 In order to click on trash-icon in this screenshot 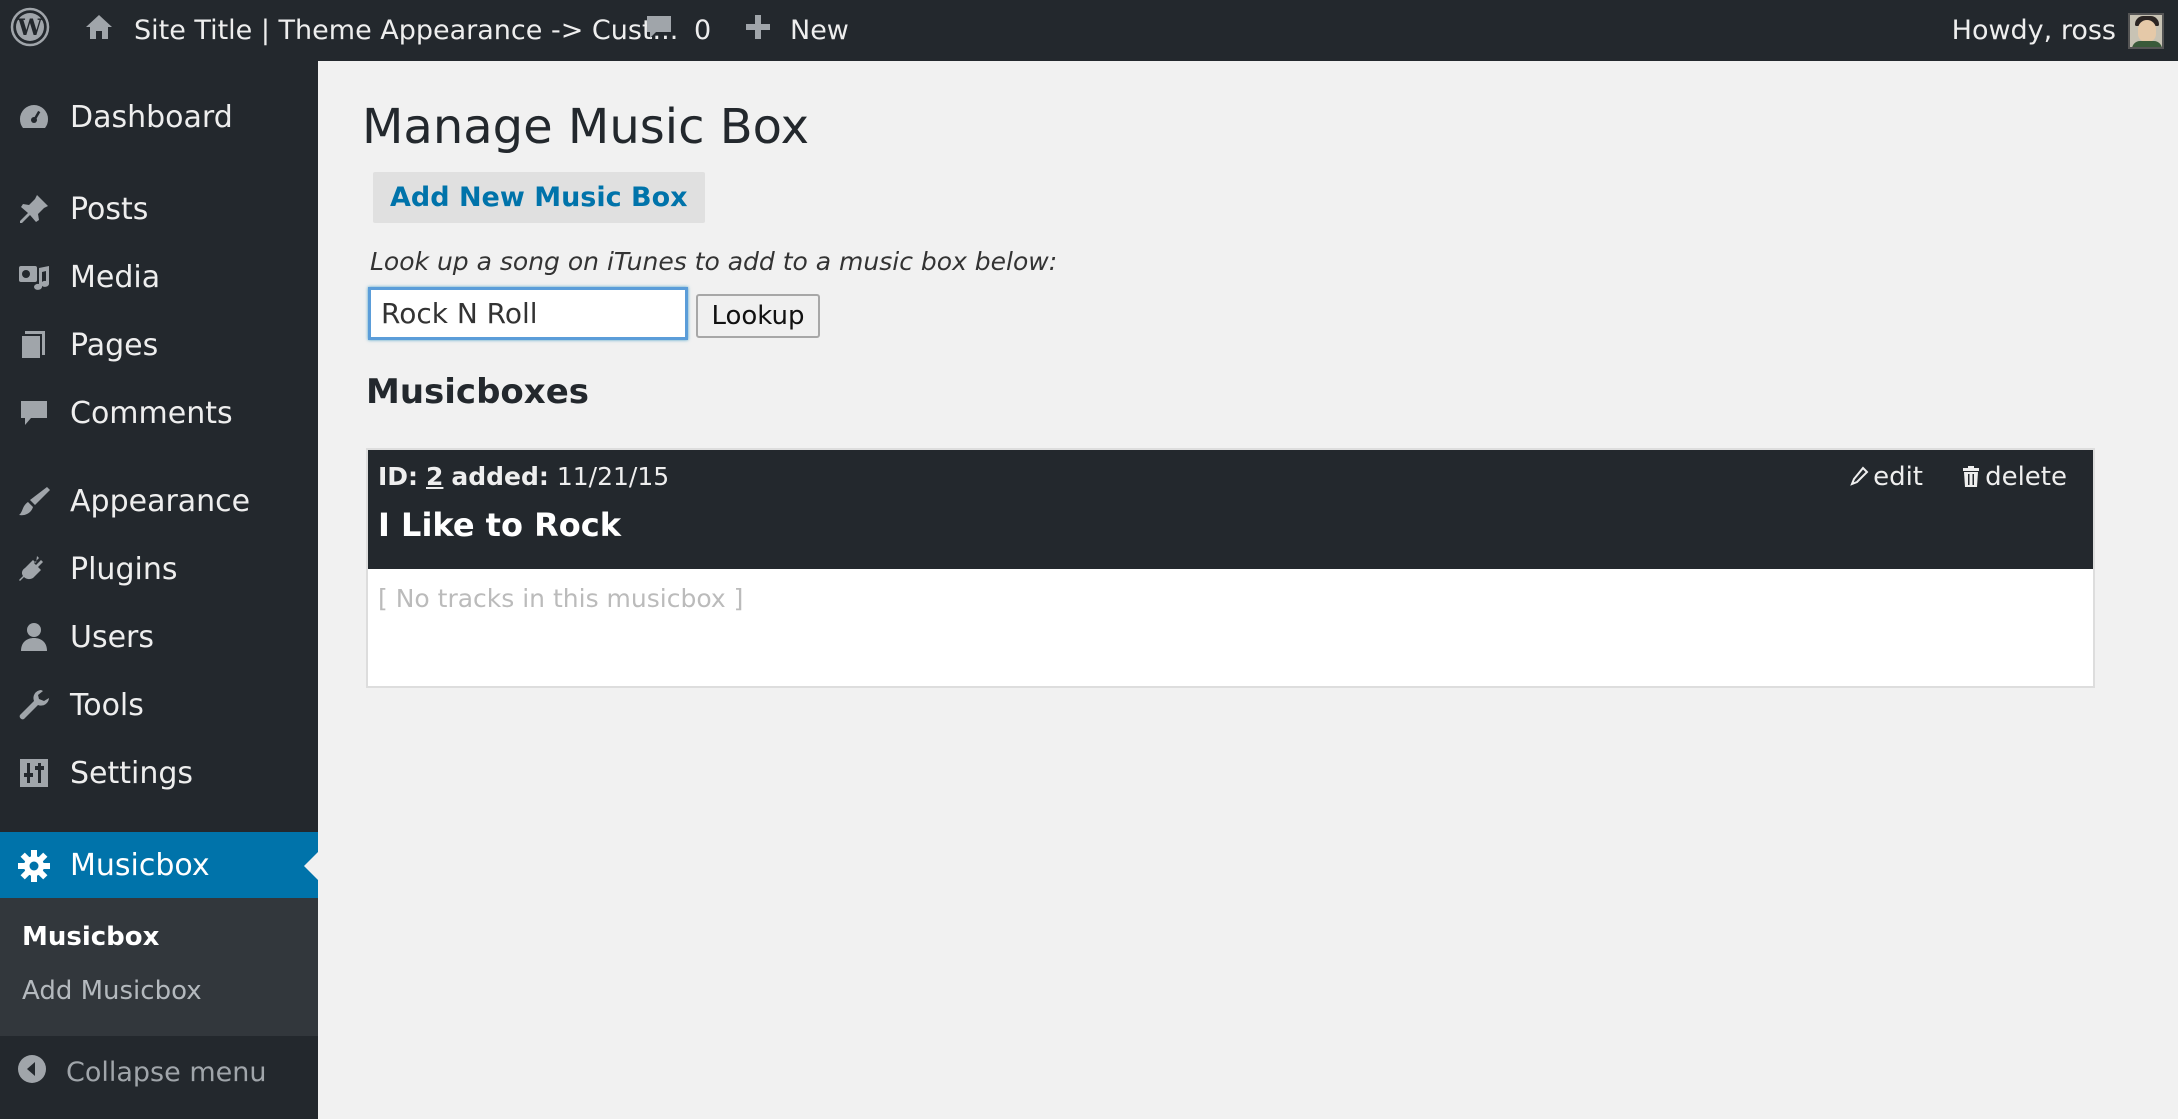, I will do `click(1971, 477)`.